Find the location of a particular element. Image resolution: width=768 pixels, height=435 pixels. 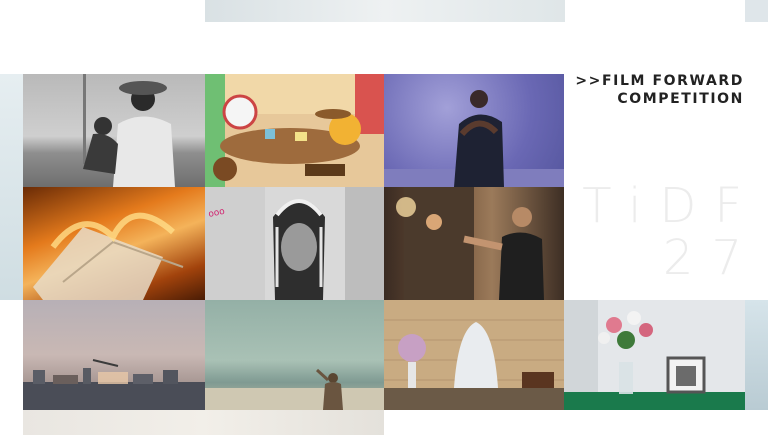

backdrop-top-right-strip is located at coordinates (756, 11).